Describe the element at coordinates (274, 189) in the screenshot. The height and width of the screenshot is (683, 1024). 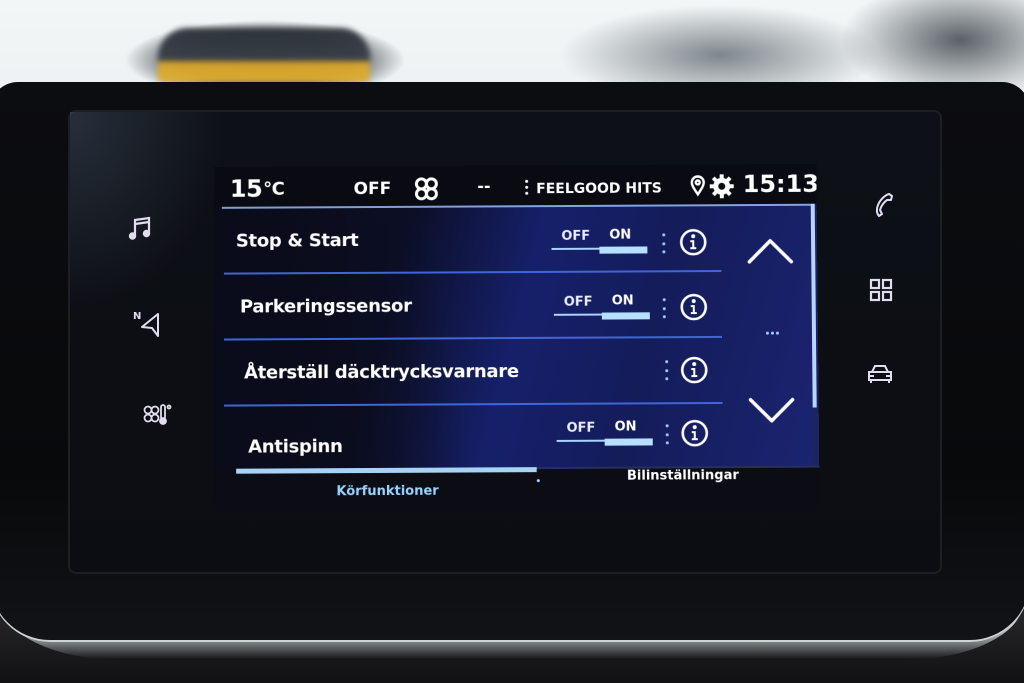
I see `temperature-unit: °C` at that location.